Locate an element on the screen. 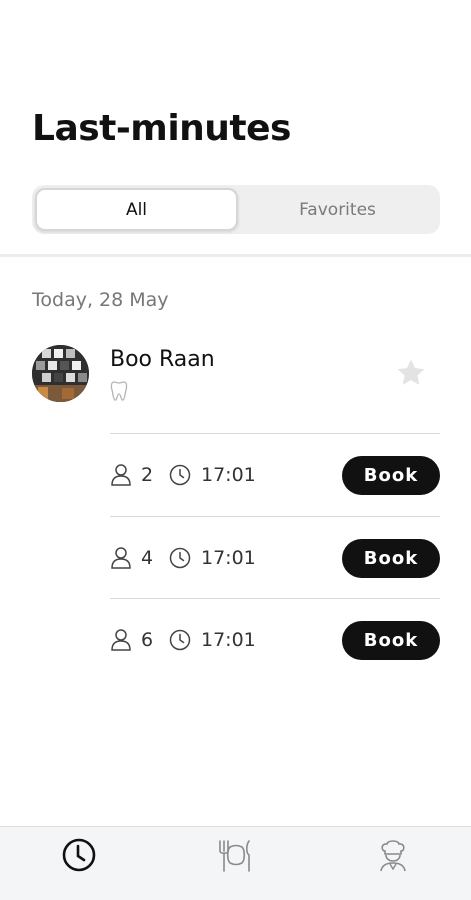 This screenshot has height=900, width=471. party-size: 2 is located at coordinates (147, 475).